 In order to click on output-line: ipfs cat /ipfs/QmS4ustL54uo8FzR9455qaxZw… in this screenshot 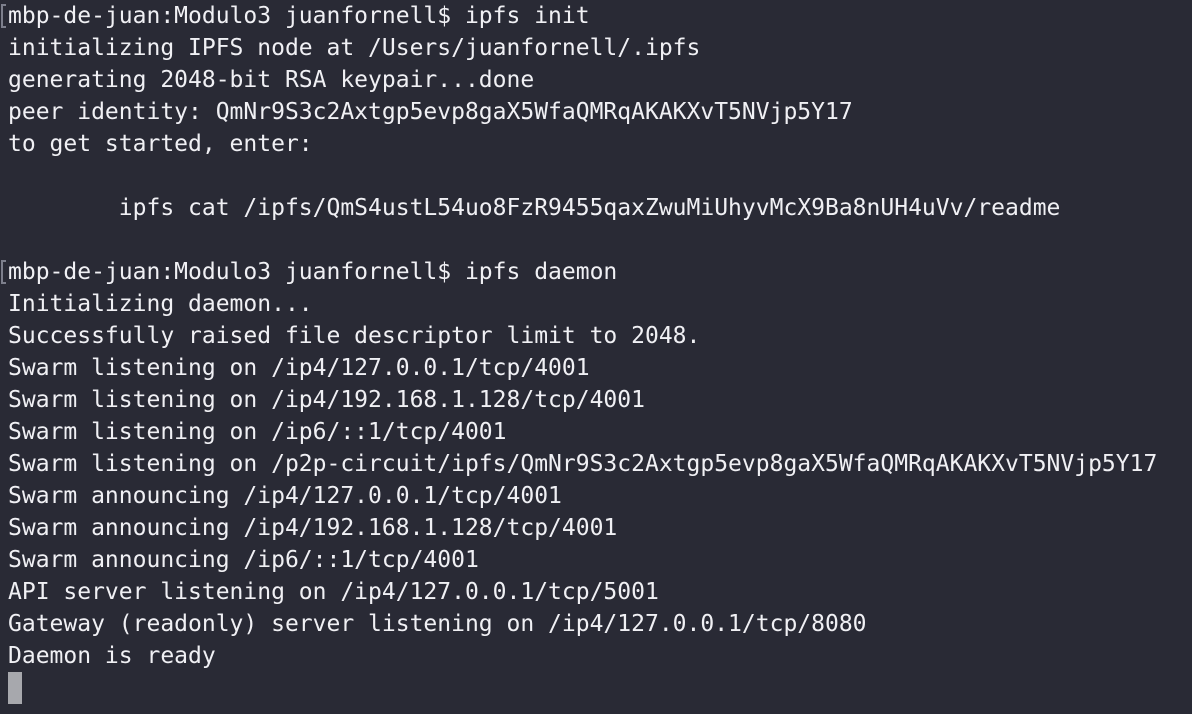, I will do `click(534, 208)`.